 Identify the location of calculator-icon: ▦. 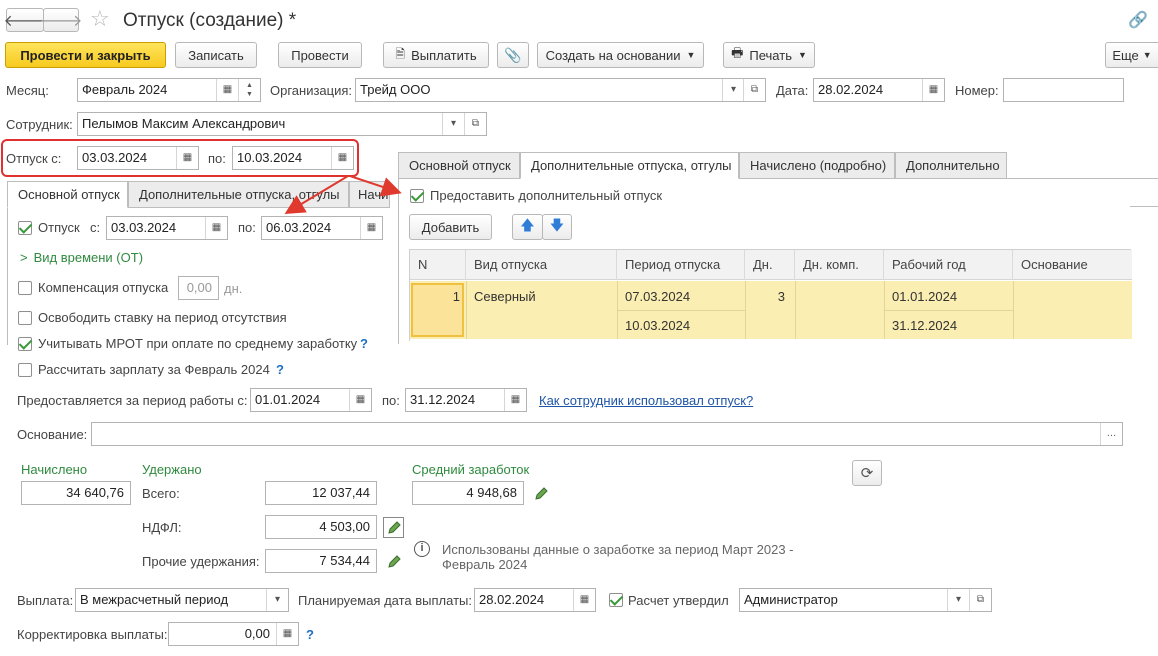
(287, 634).